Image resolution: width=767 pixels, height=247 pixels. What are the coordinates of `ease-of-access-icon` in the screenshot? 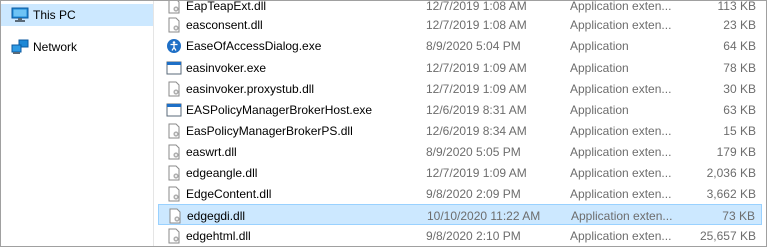 It's located at (174, 46).